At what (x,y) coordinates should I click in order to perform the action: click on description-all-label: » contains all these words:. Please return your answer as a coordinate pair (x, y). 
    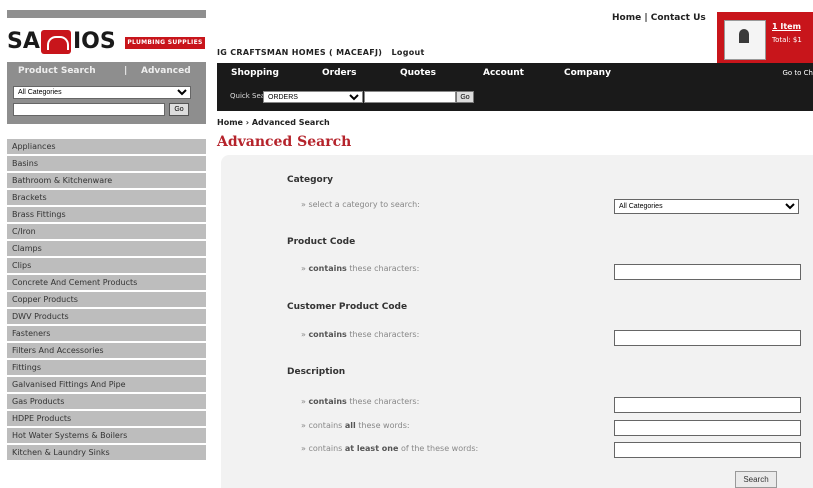
    Looking at the image, I should click on (355, 425).